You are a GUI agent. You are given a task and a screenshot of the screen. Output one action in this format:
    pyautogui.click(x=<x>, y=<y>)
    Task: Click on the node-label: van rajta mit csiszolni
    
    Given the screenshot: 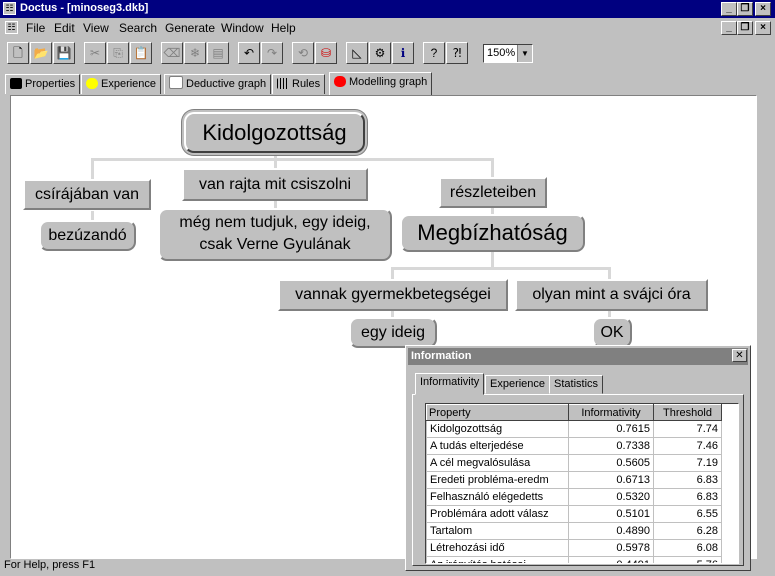 What is the action you would take?
    pyautogui.click(x=275, y=184)
    